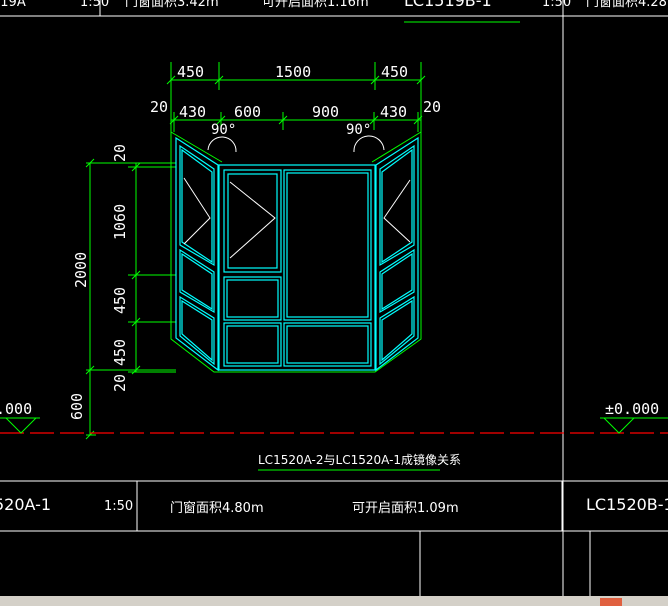 The image size is (668, 606). Describe the element at coordinates (448, 5) in the screenshot. I see `title-top-code-right: LC1519B-1` at that location.